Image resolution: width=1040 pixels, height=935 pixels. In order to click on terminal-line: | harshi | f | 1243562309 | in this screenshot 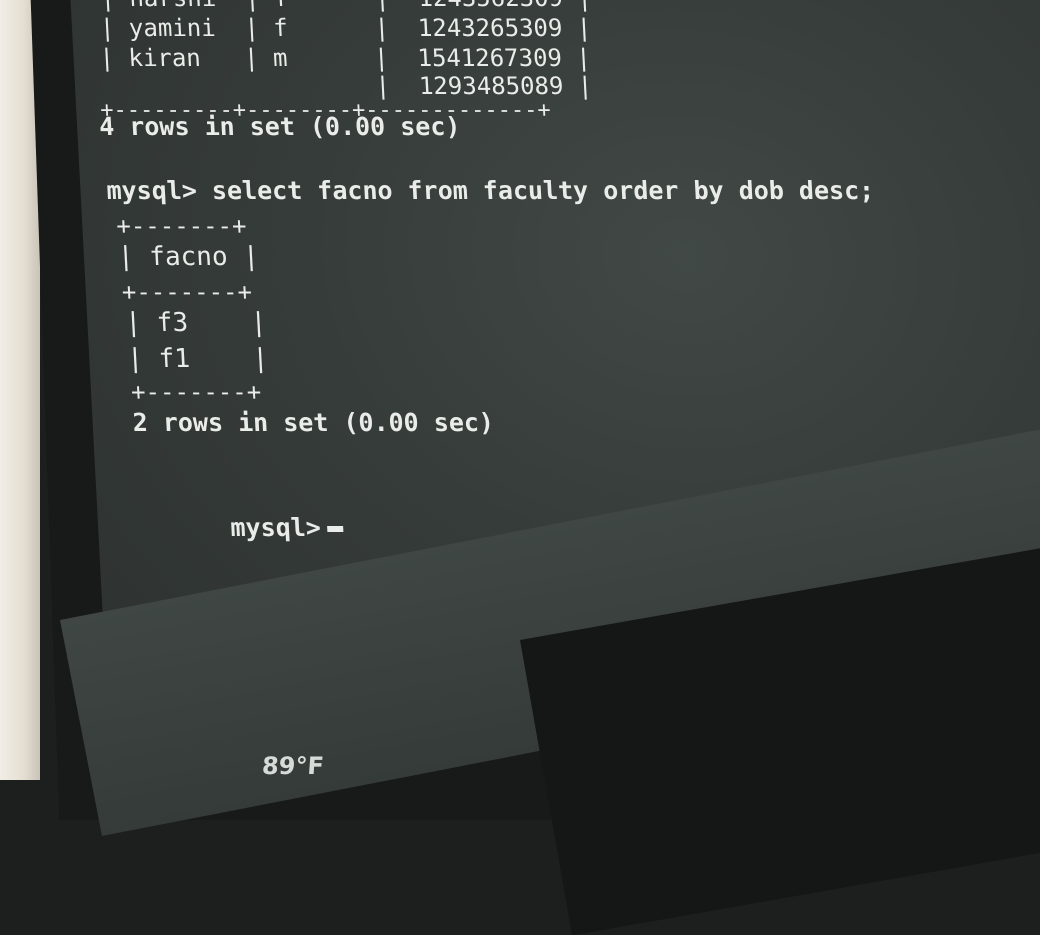, I will do `click(346, 6)`.